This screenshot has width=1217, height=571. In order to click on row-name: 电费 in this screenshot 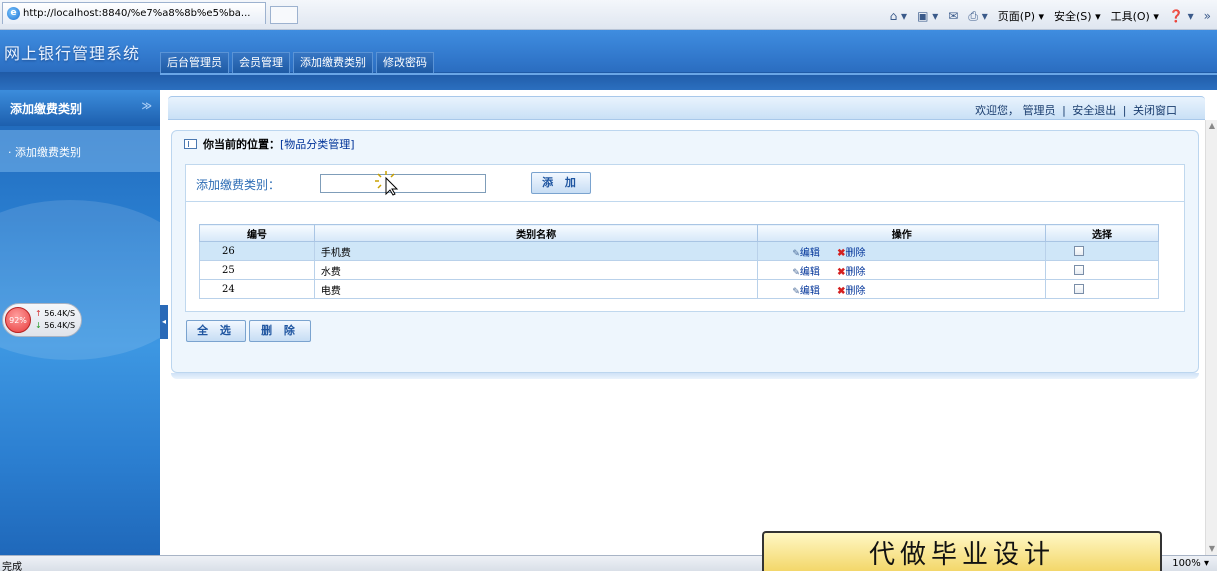, I will do `click(536, 289)`.